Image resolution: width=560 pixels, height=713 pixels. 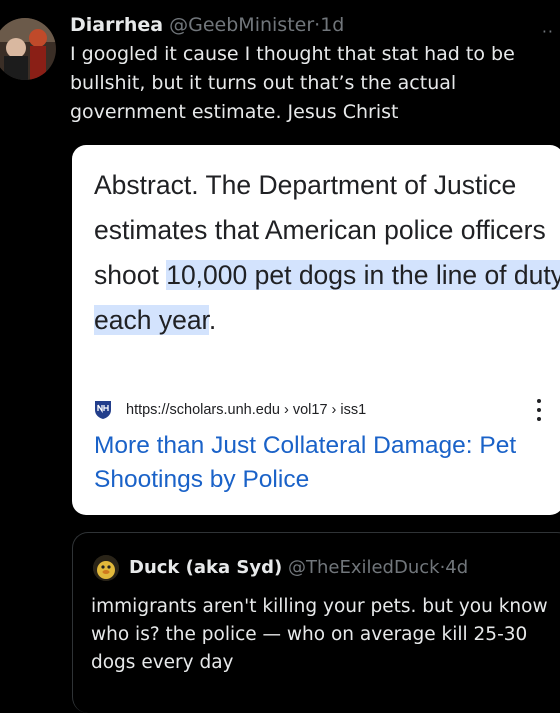 What do you see at coordinates (364, 567) in the screenshot?
I see `quote-author-handle: @TheExiledDuck` at bounding box center [364, 567].